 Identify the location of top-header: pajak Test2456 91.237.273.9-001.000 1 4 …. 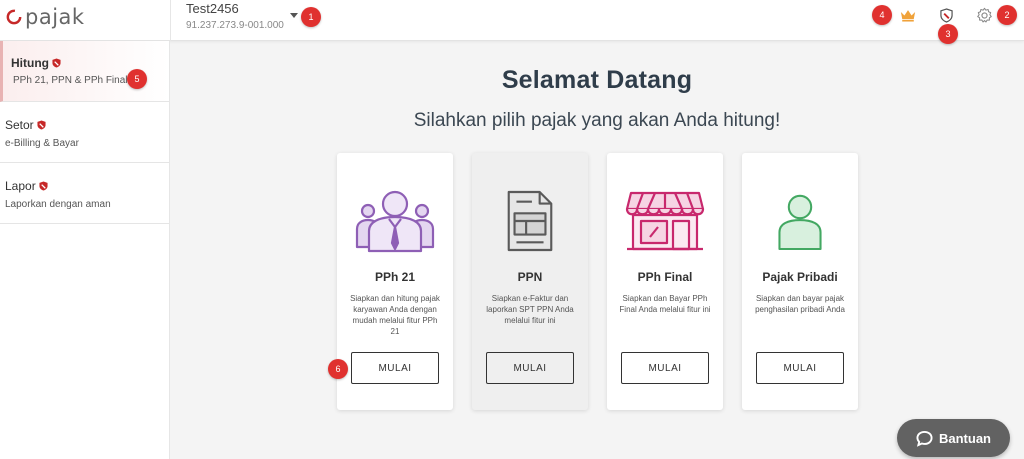
(512, 22).